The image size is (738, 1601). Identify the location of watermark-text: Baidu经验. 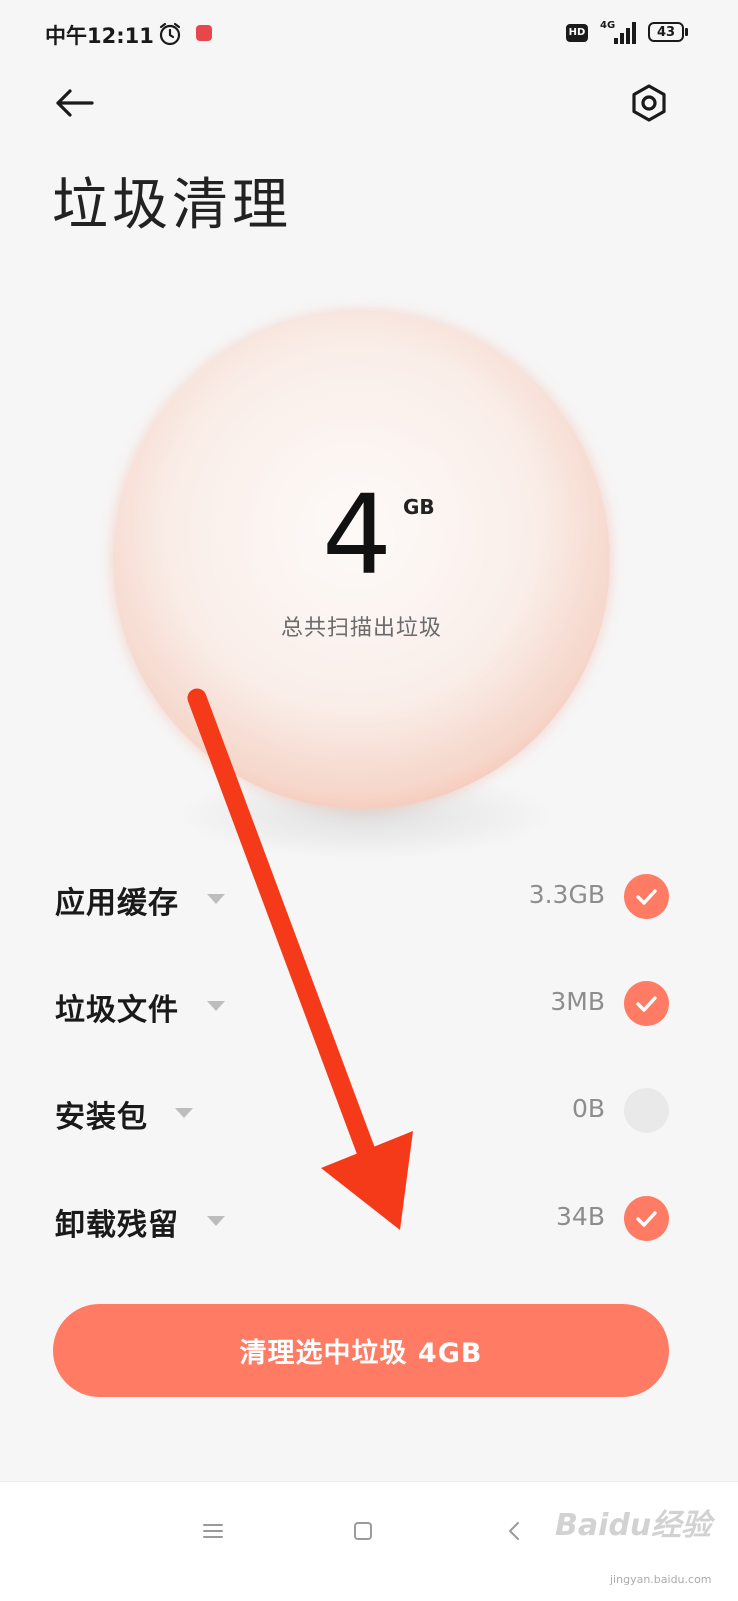
(633, 1525).